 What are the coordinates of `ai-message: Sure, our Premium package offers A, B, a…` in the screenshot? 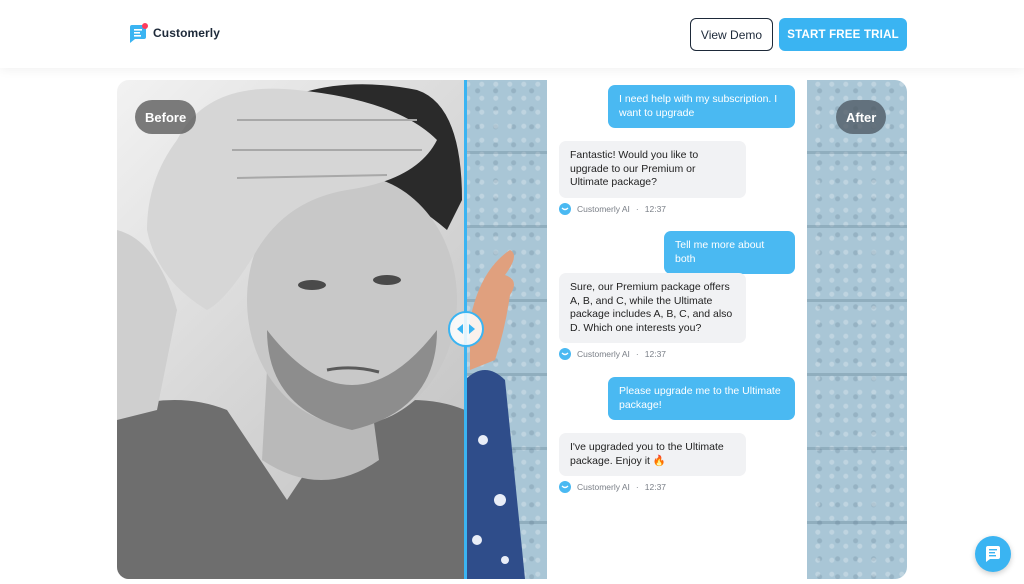 It's located at (652, 308).